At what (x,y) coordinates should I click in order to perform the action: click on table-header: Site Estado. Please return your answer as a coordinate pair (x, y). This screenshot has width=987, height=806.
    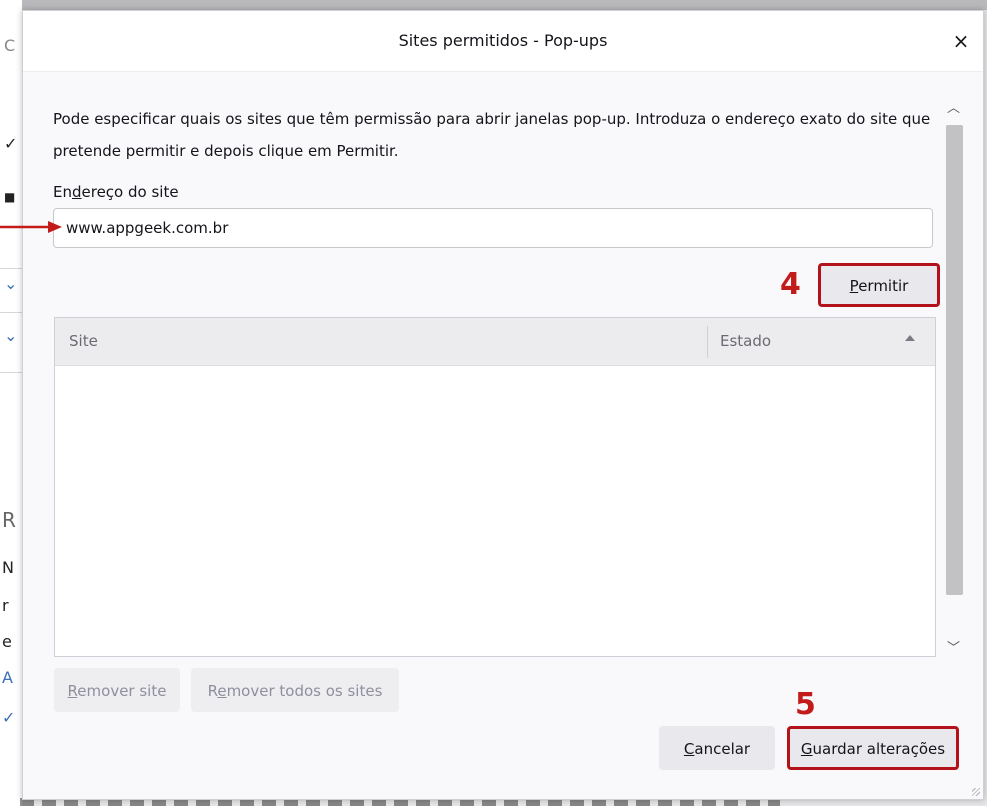
    Looking at the image, I should click on (495, 342).